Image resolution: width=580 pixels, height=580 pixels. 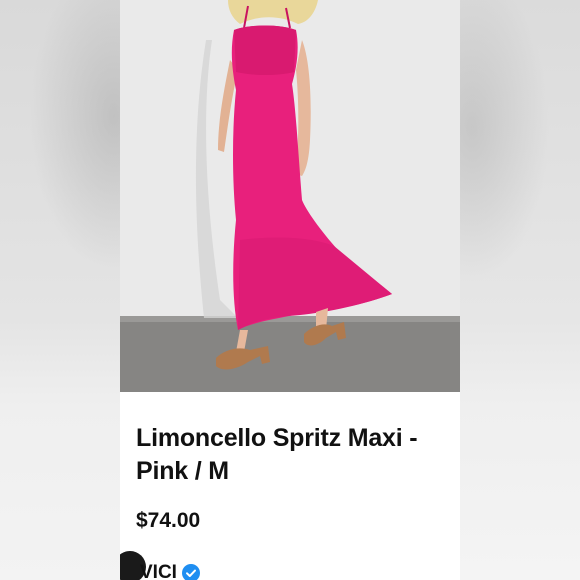 I want to click on listing-price: $74.00, so click(x=168, y=520).